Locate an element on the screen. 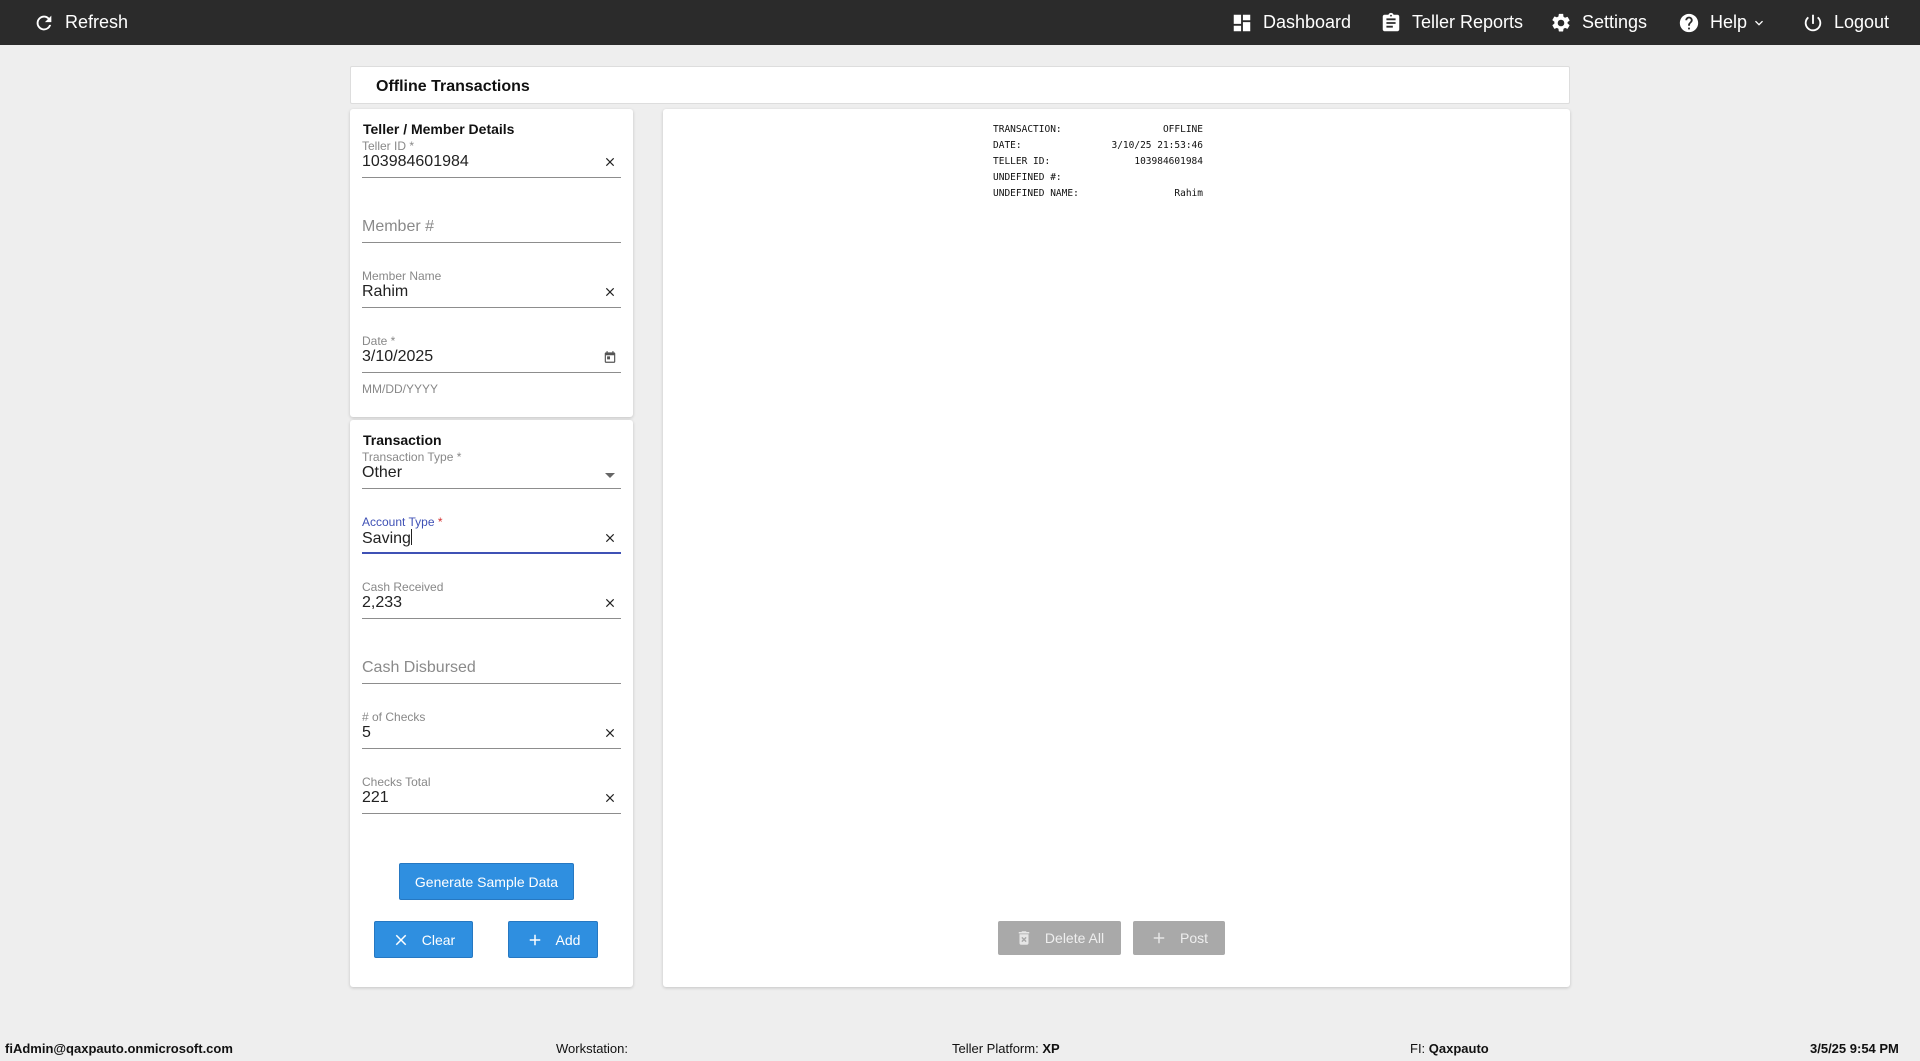 The image size is (1920, 1061). generate-sample-data-button: Generate Sample Data is located at coordinates (486, 881).